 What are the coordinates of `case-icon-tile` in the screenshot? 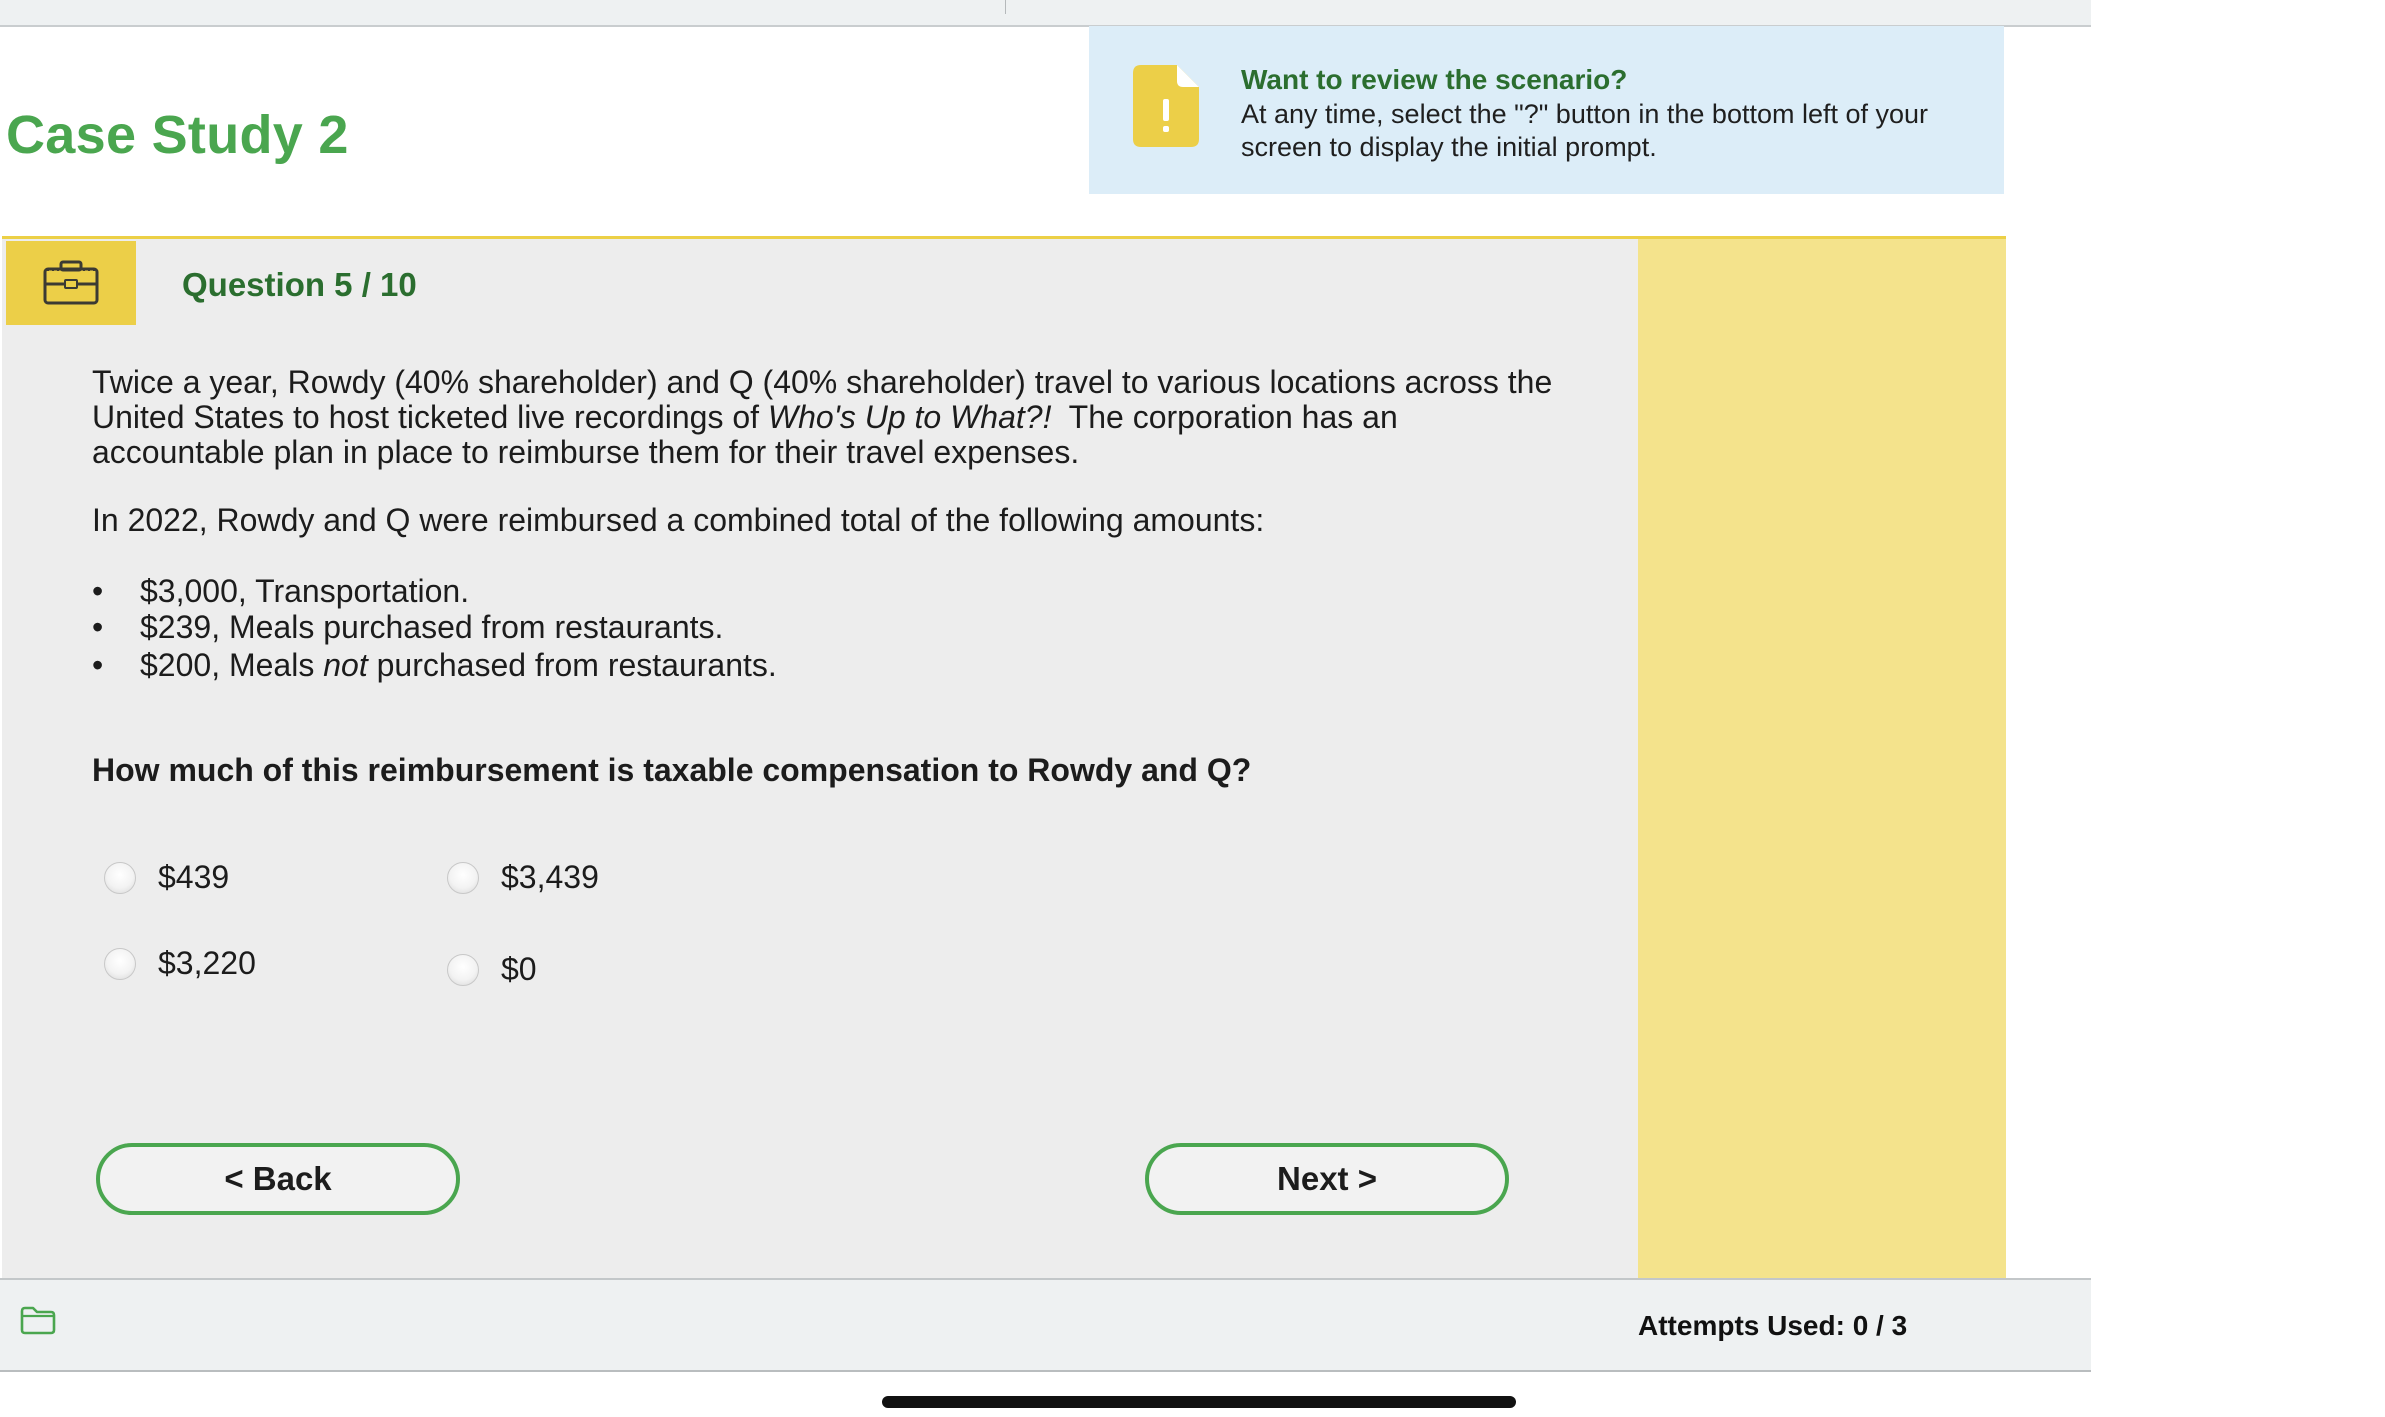 It's located at (71, 283).